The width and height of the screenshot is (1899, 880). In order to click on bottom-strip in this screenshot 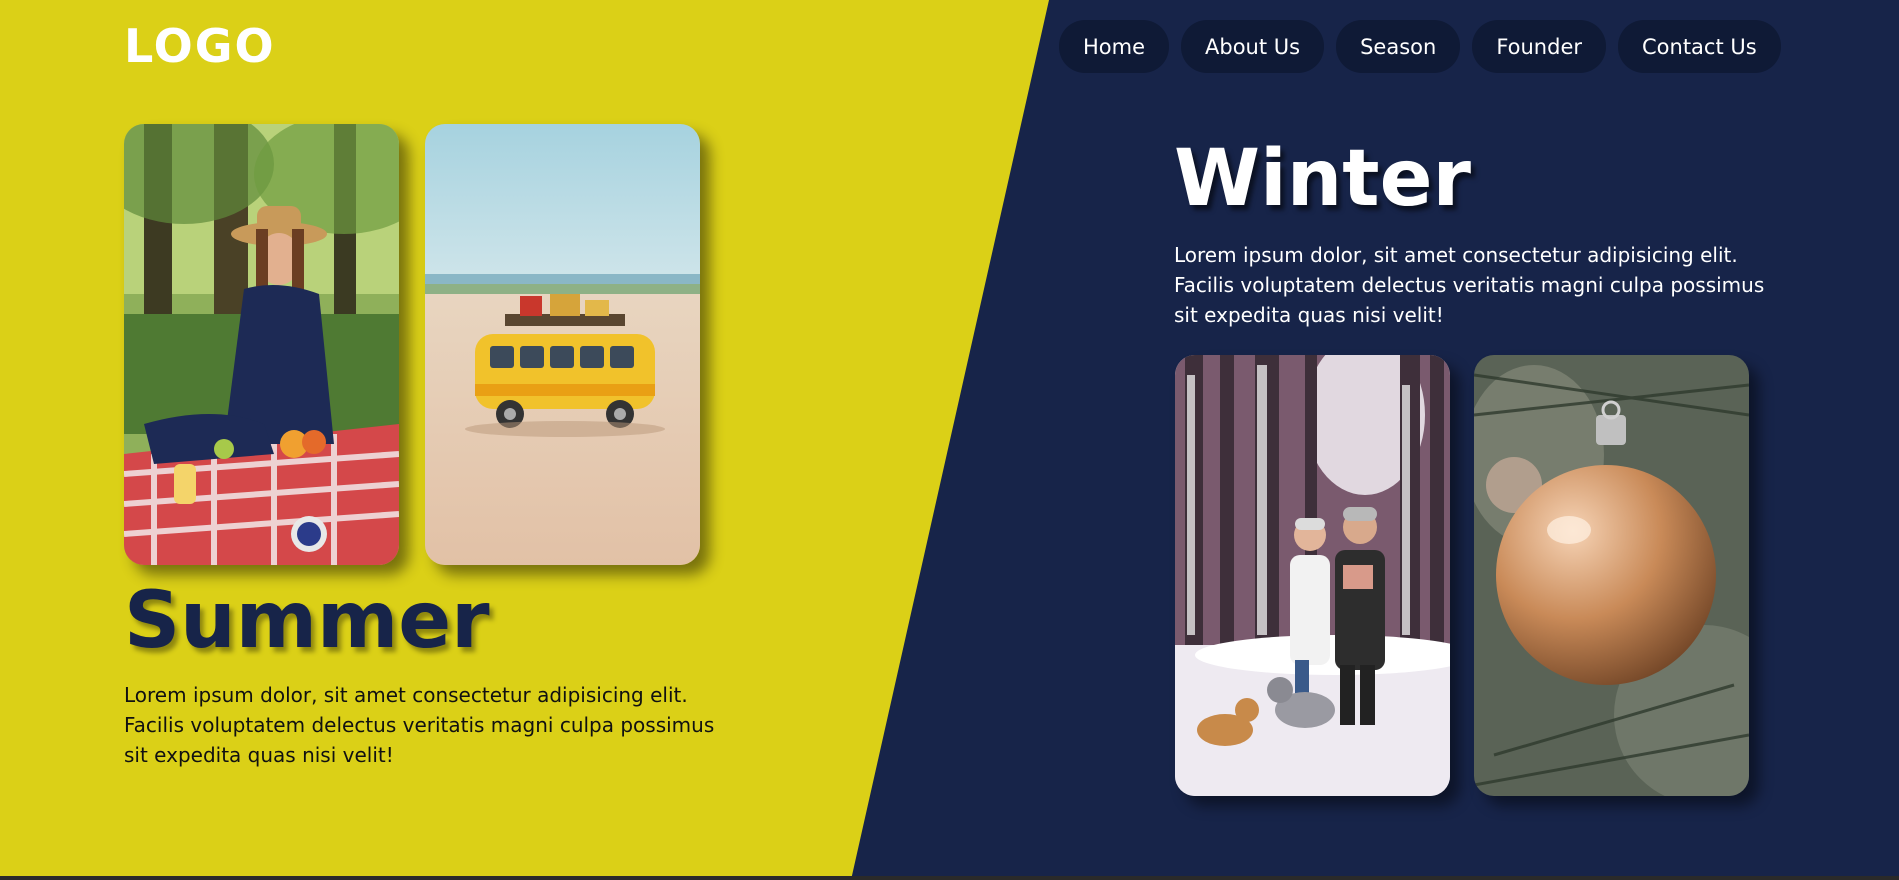, I will do `click(949, 878)`.